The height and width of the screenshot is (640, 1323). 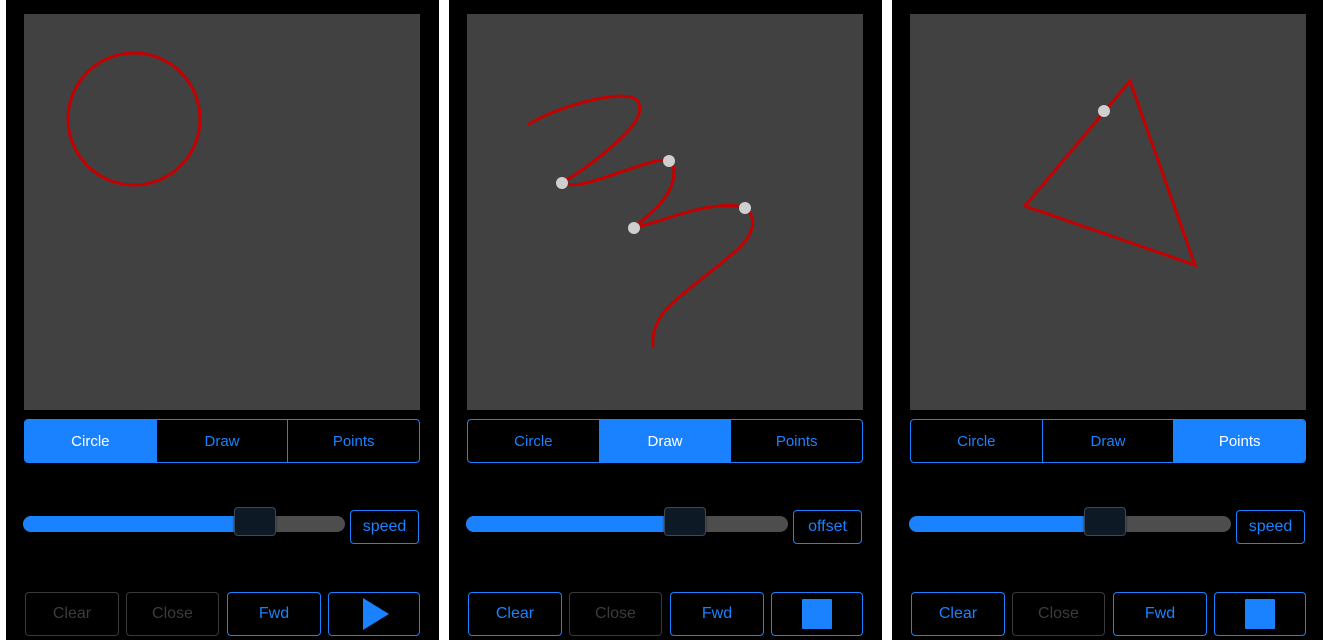 I want to click on play-icon, so click(x=376, y=614).